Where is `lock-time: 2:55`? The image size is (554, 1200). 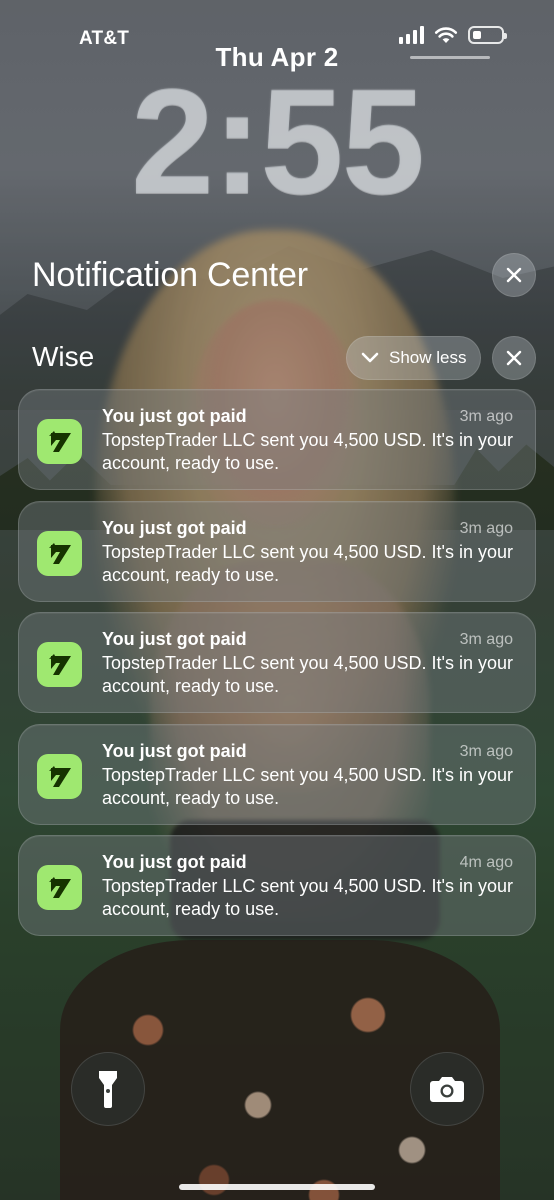 lock-time: 2:55 is located at coordinates (277, 141).